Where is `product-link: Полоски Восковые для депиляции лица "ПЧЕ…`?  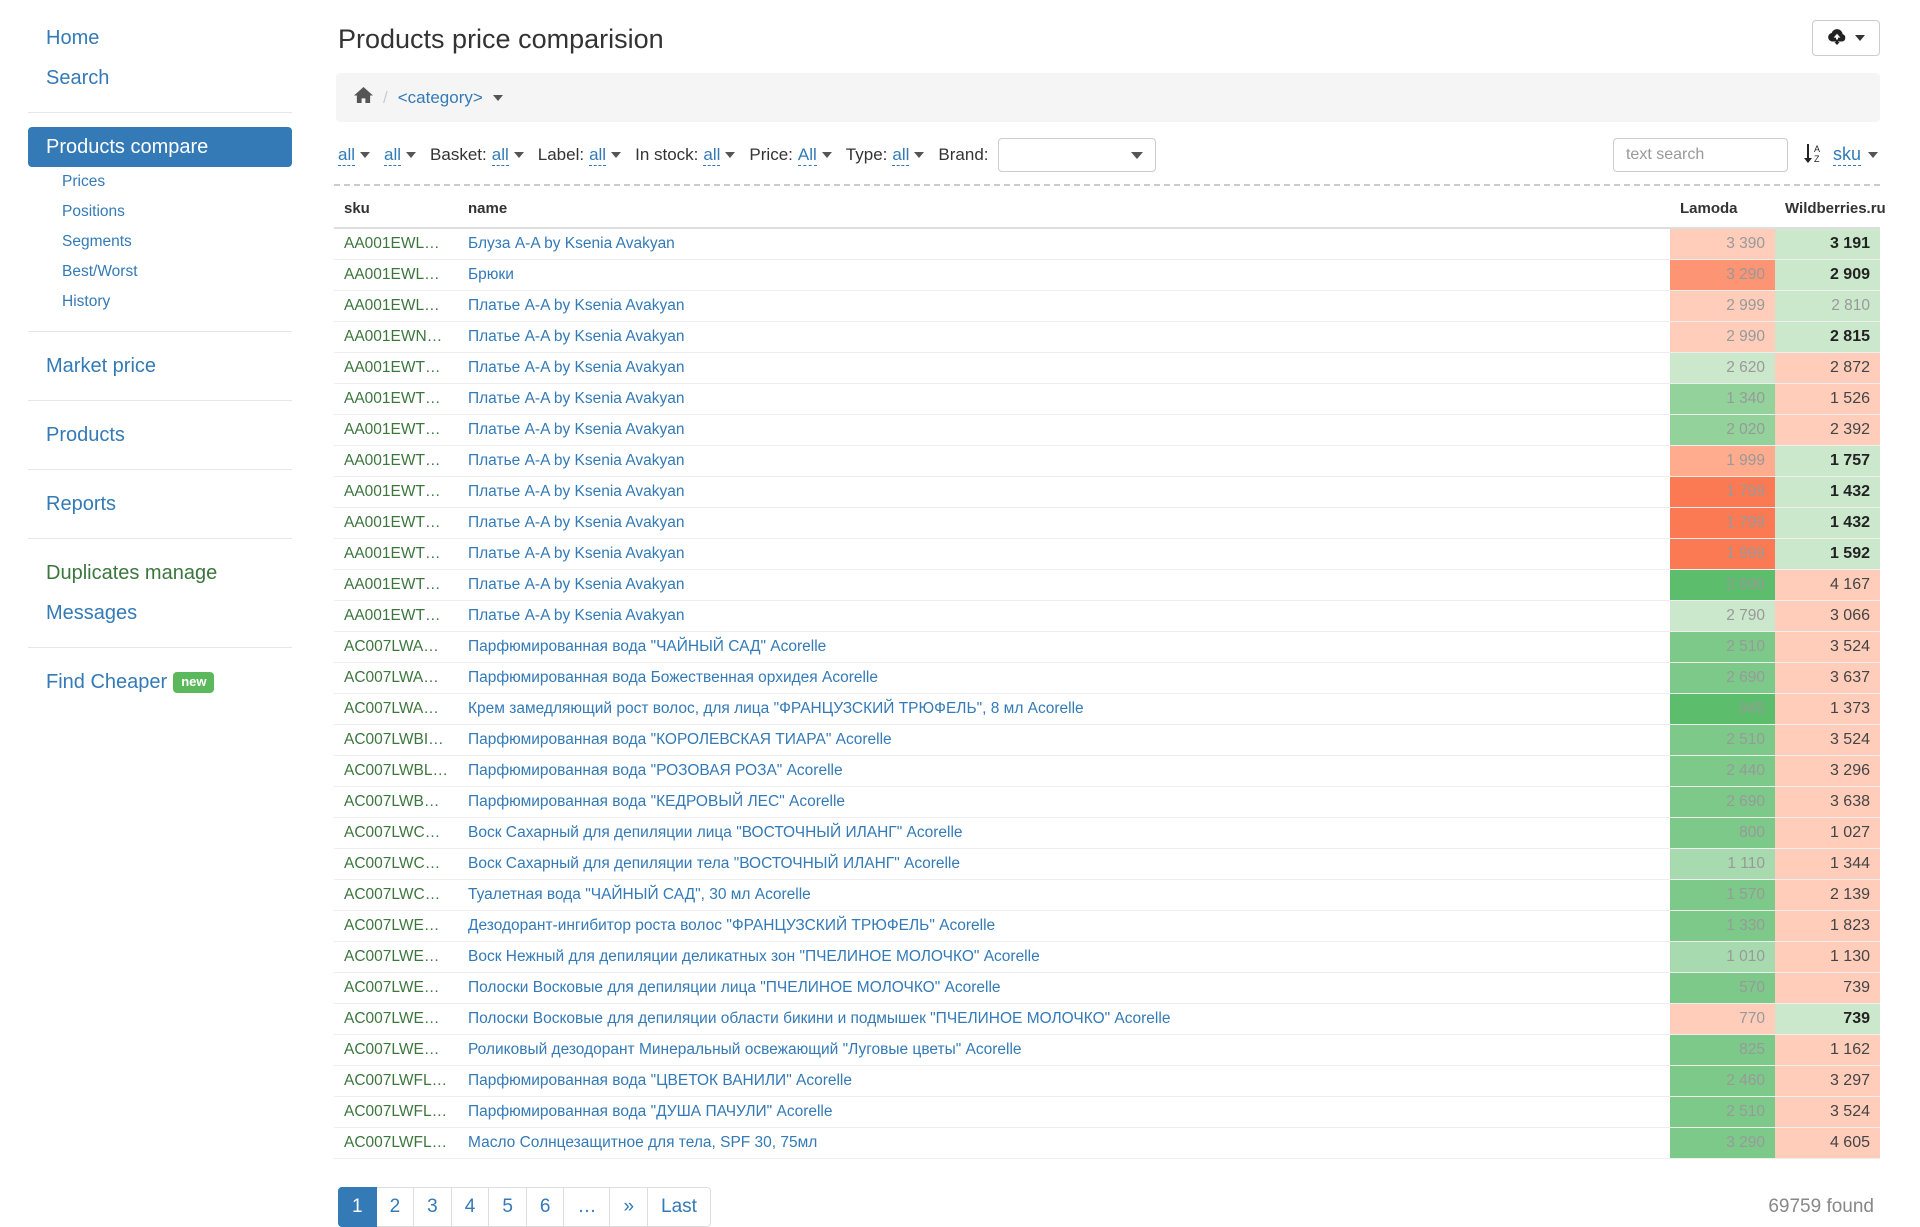 product-link: Полоски Восковые для депиляции лица "ПЧЕ… is located at coordinates (734, 987).